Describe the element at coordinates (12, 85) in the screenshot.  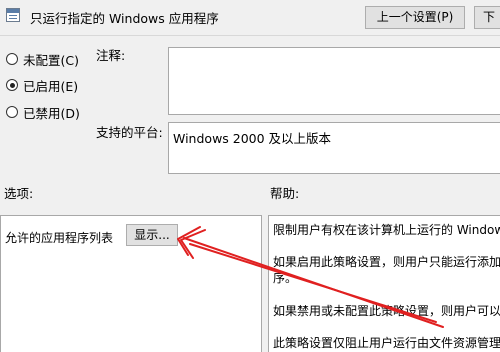
I see `radio-circle-checked-icon` at that location.